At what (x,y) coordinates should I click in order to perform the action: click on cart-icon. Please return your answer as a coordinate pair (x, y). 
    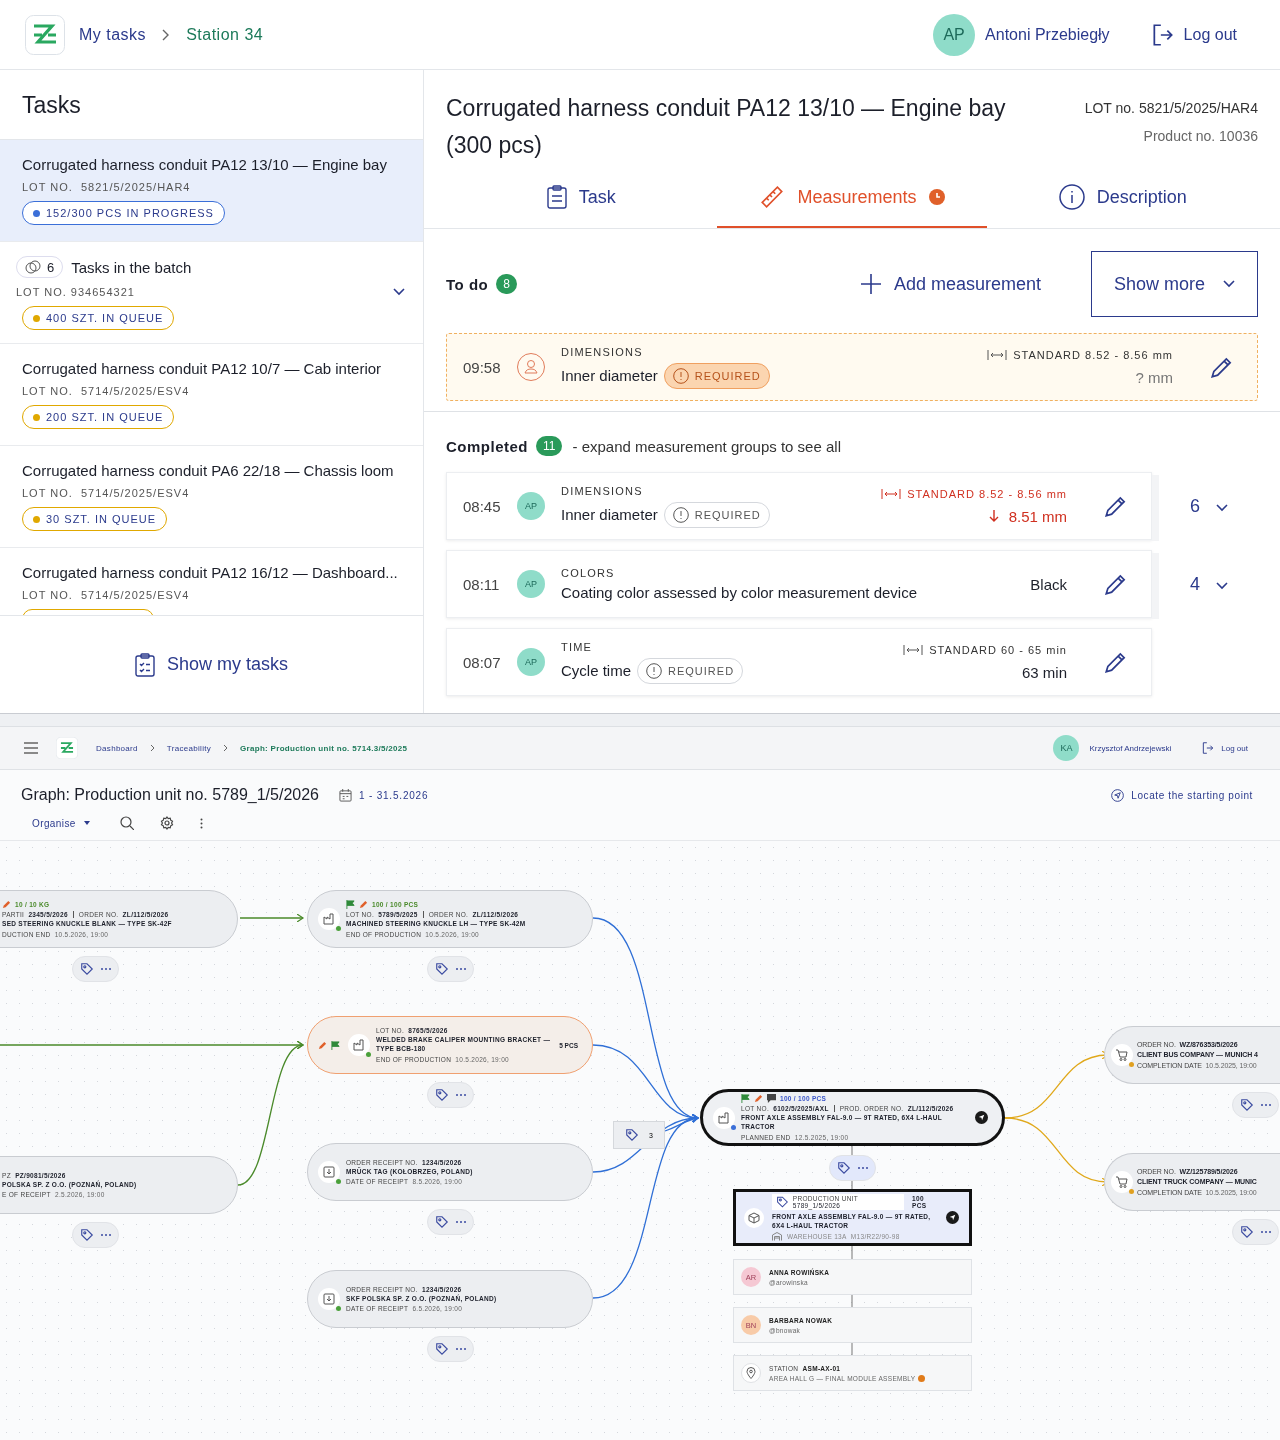
    Looking at the image, I should click on (1122, 1182).